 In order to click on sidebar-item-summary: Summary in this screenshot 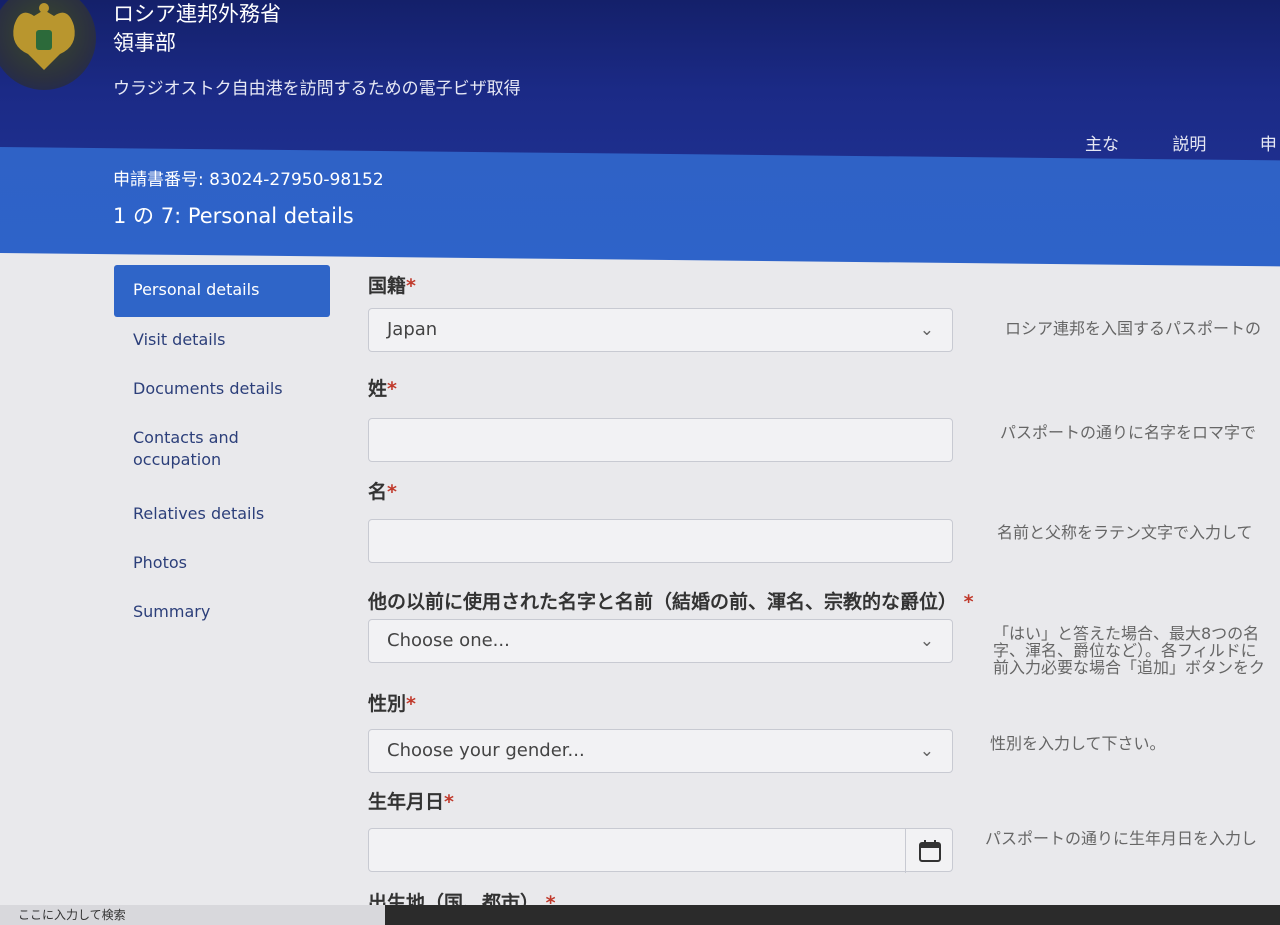, I will do `click(222, 613)`.